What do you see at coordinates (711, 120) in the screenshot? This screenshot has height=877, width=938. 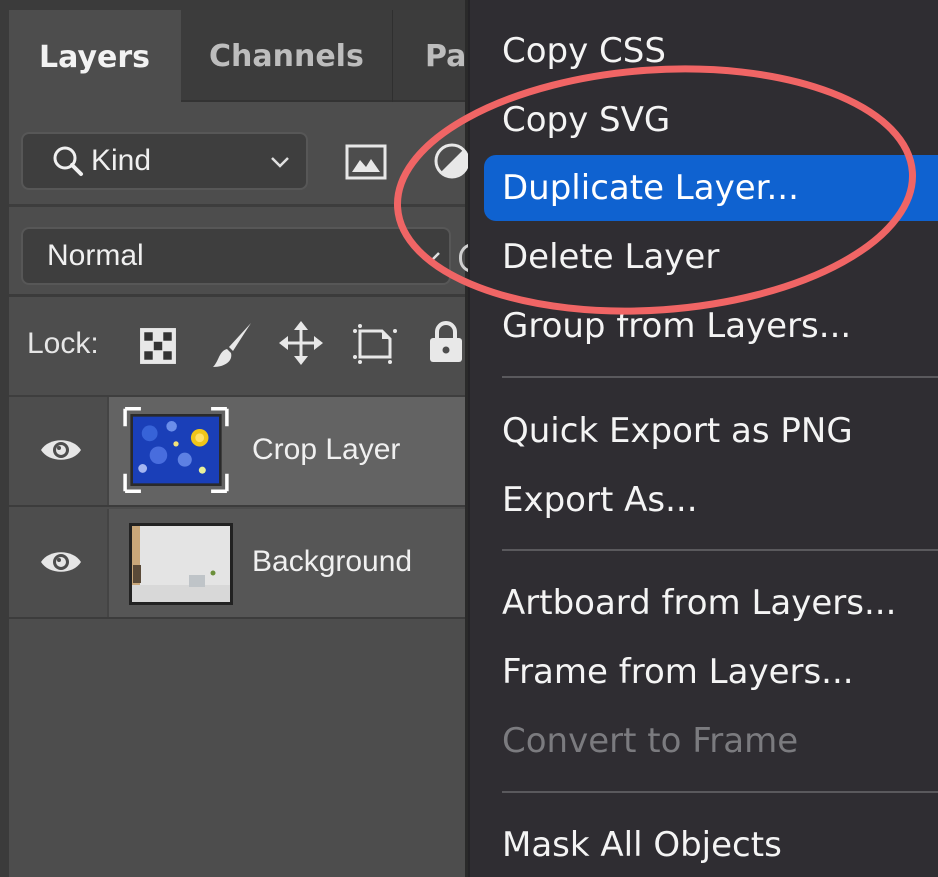 I see `menu-item-copy-svg: Copy SVG` at bounding box center [711, 120].